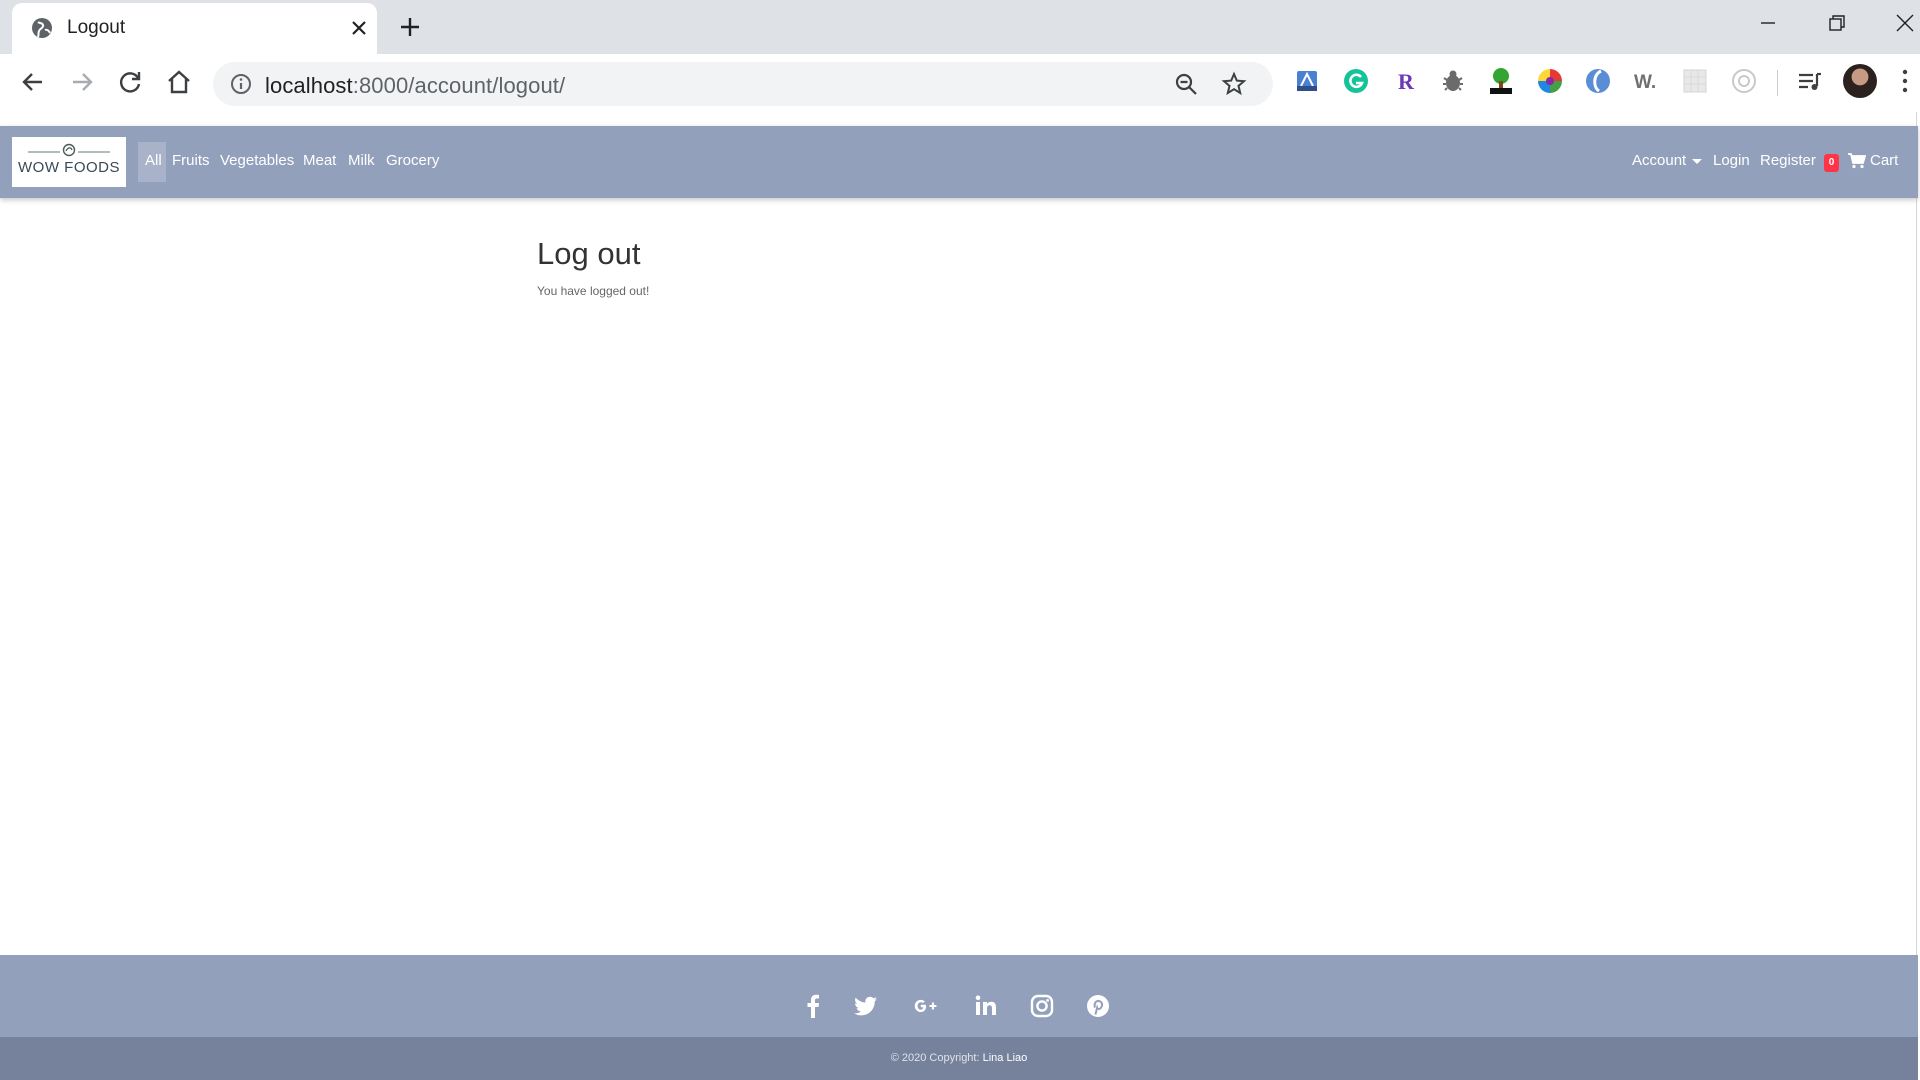 This screenshot has height=1080, width=1920. Describe the element at coordinates (1857, 161) in the screenshot. I see `shopping-cart-icon` at that location.